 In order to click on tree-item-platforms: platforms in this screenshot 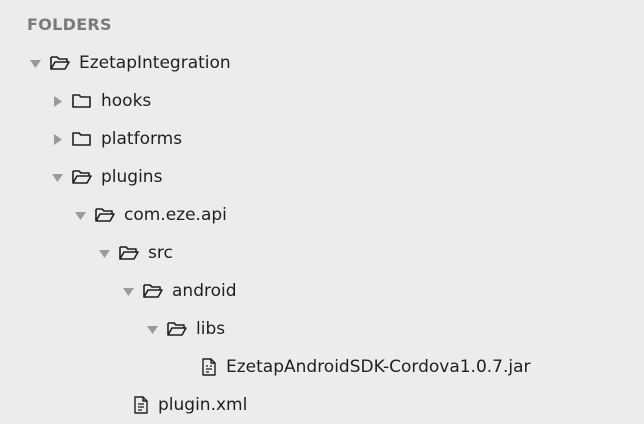, I will do `click(322, 139)`.